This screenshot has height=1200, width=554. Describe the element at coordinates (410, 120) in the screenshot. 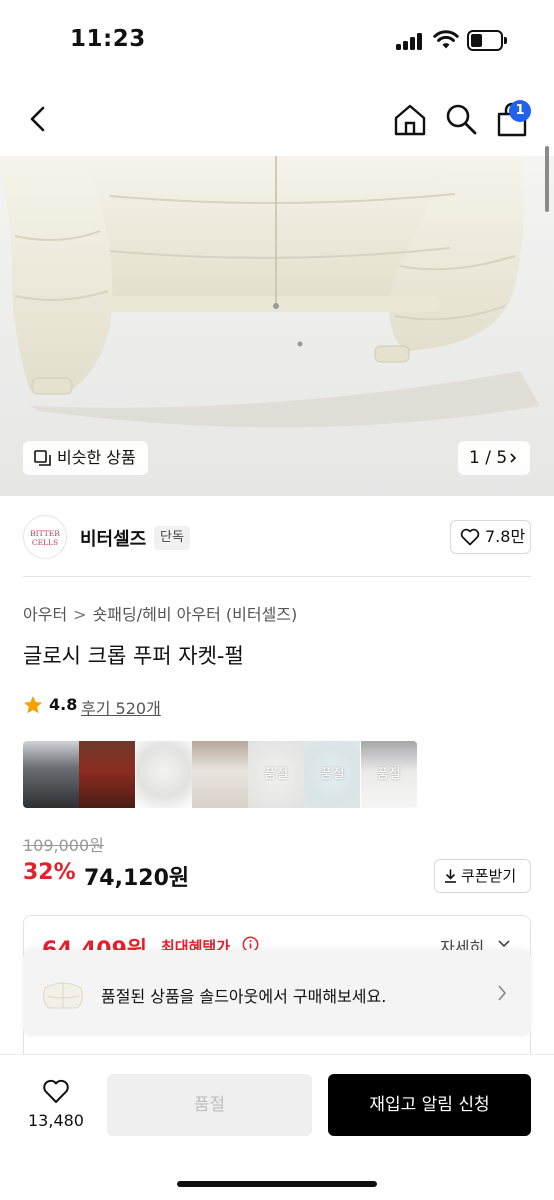

I see `home-icon` at that location.